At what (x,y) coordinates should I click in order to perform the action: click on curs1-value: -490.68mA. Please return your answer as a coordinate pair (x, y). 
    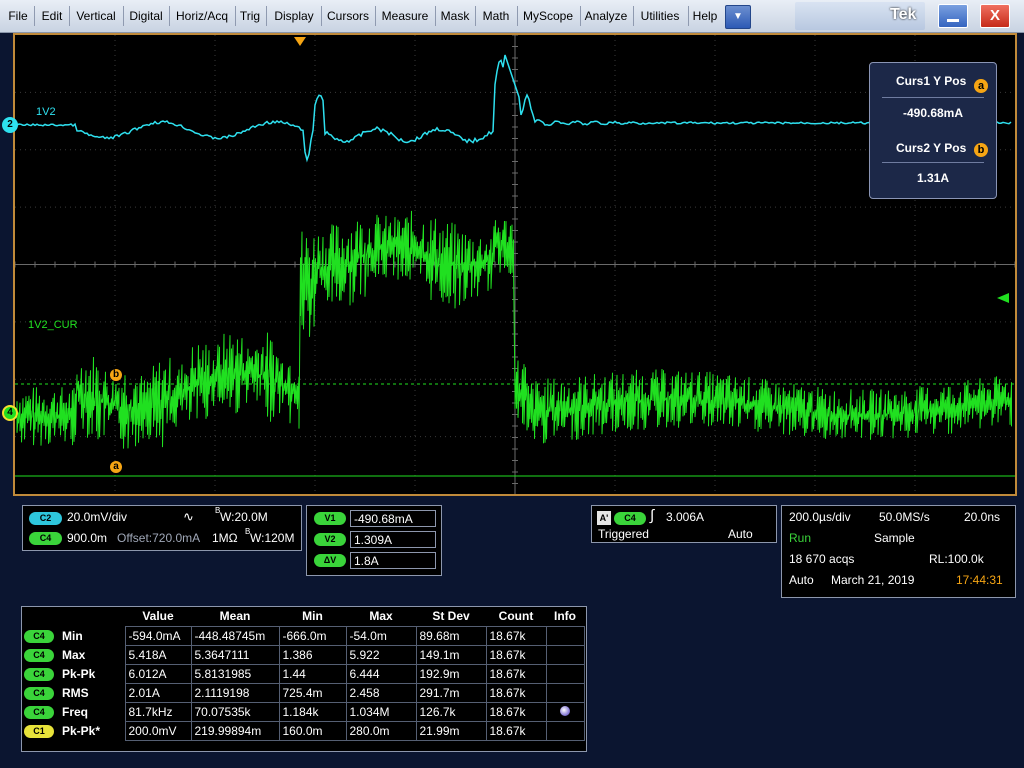
    Looking at the image, I should click on (933, 113).